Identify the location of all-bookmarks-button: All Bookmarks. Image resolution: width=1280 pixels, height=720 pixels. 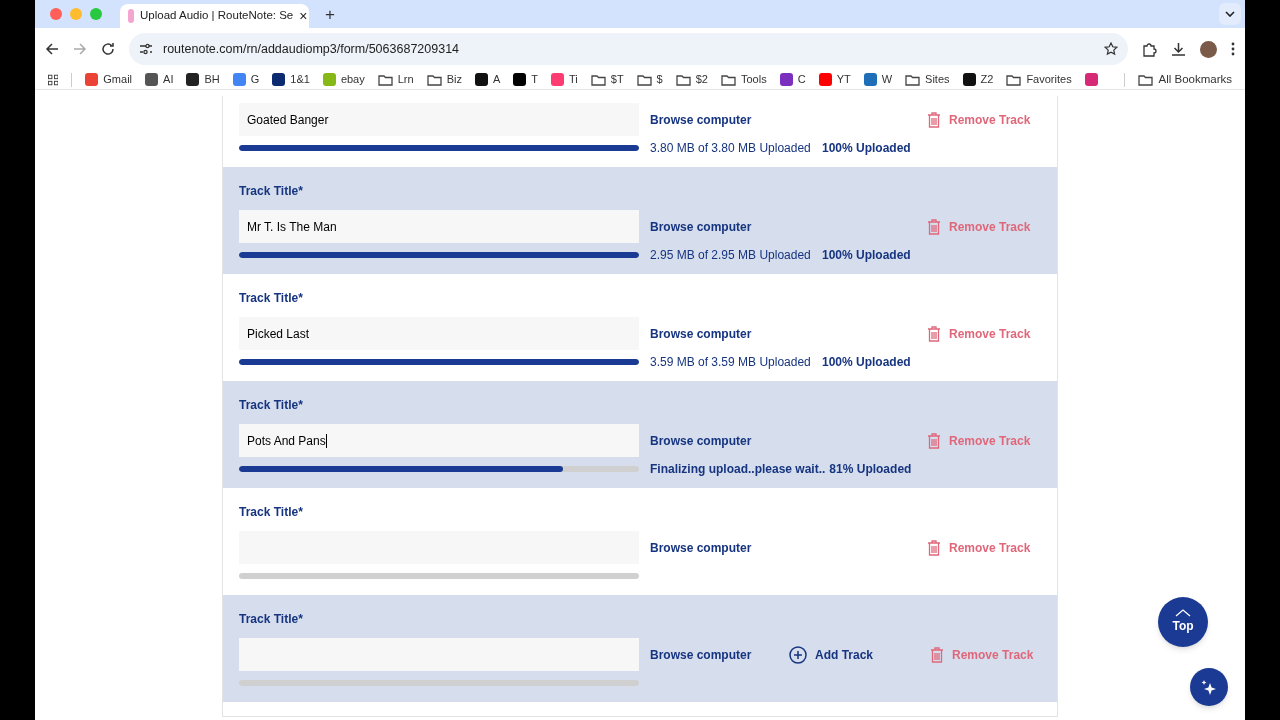
(1184, 79).